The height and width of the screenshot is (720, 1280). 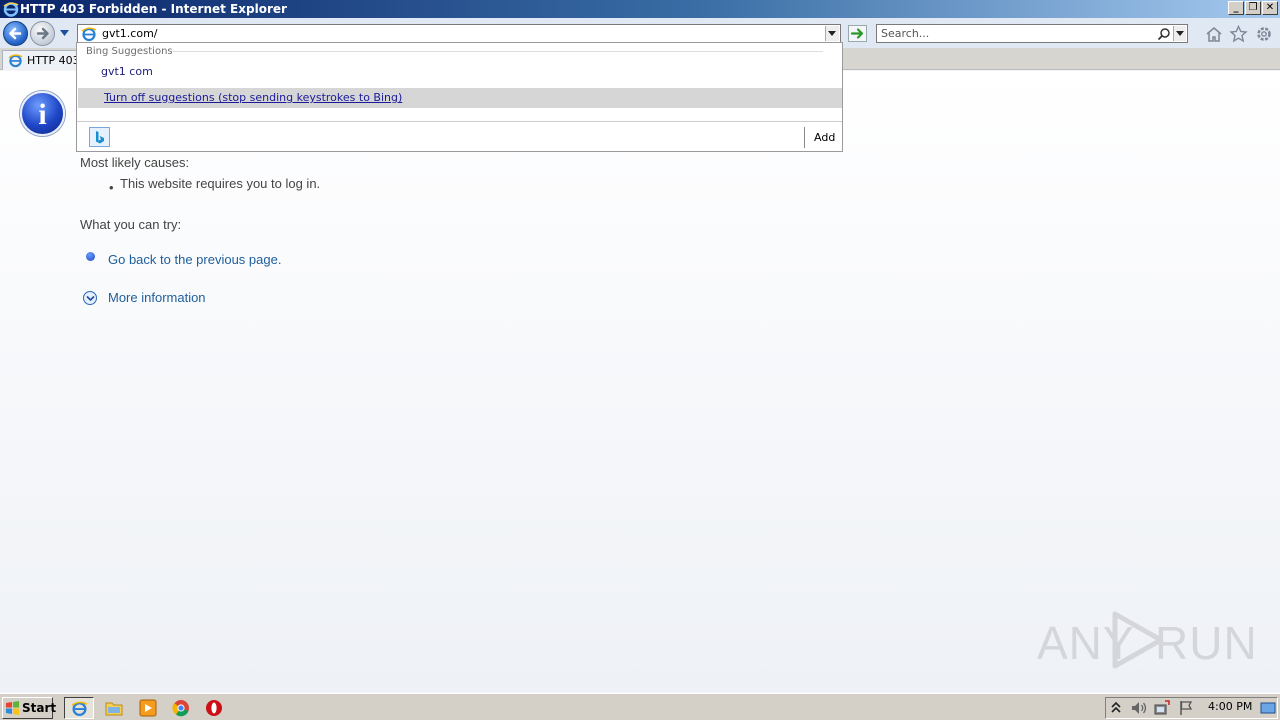 I want to click on watermark: ANY RUN, so click(x=1147, y=640).